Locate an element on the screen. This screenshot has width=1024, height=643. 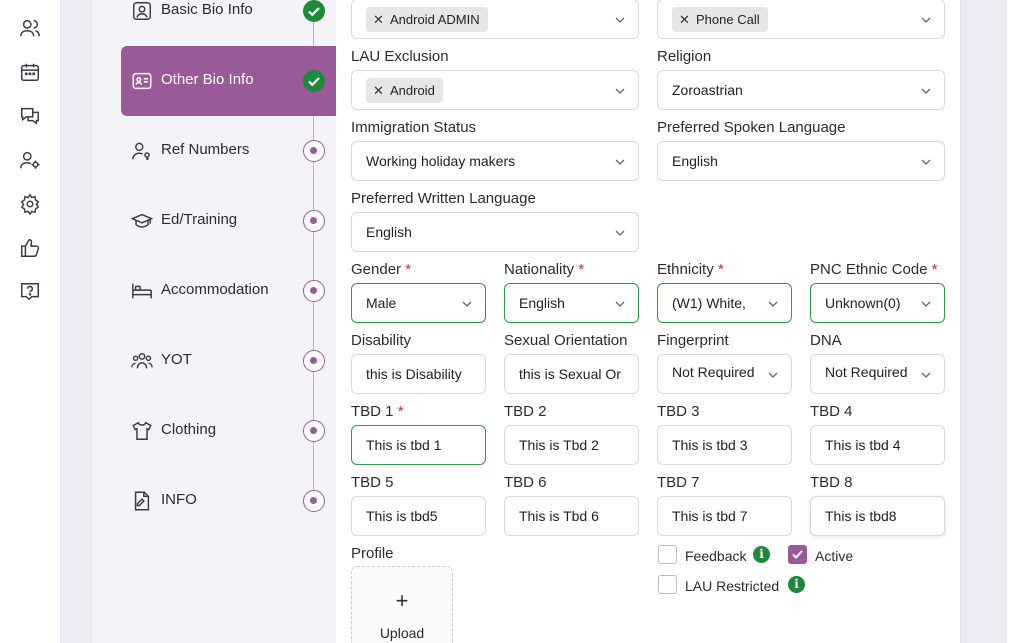
step-label: Clothing is located at coordinates (189, 429).